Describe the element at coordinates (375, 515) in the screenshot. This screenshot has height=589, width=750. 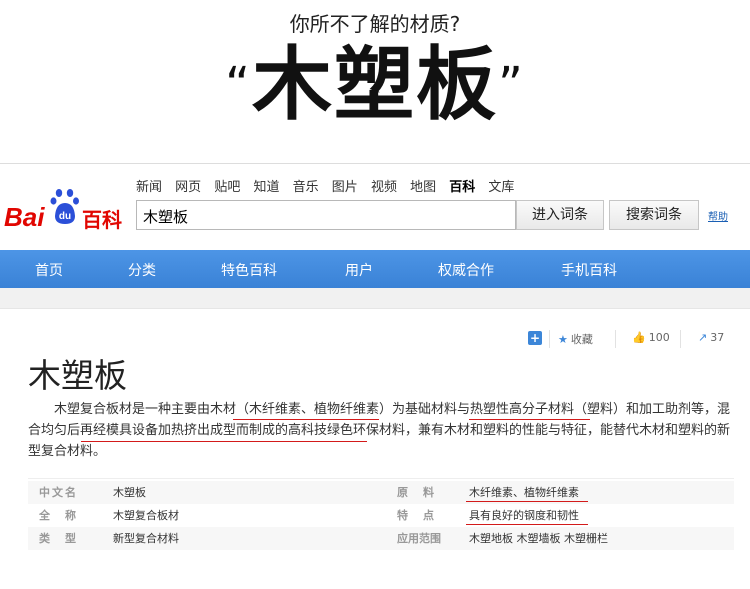
I see `info-row: 全 称 木塑复合板材 特 点 具有良好的钢度和韧性` at that location.